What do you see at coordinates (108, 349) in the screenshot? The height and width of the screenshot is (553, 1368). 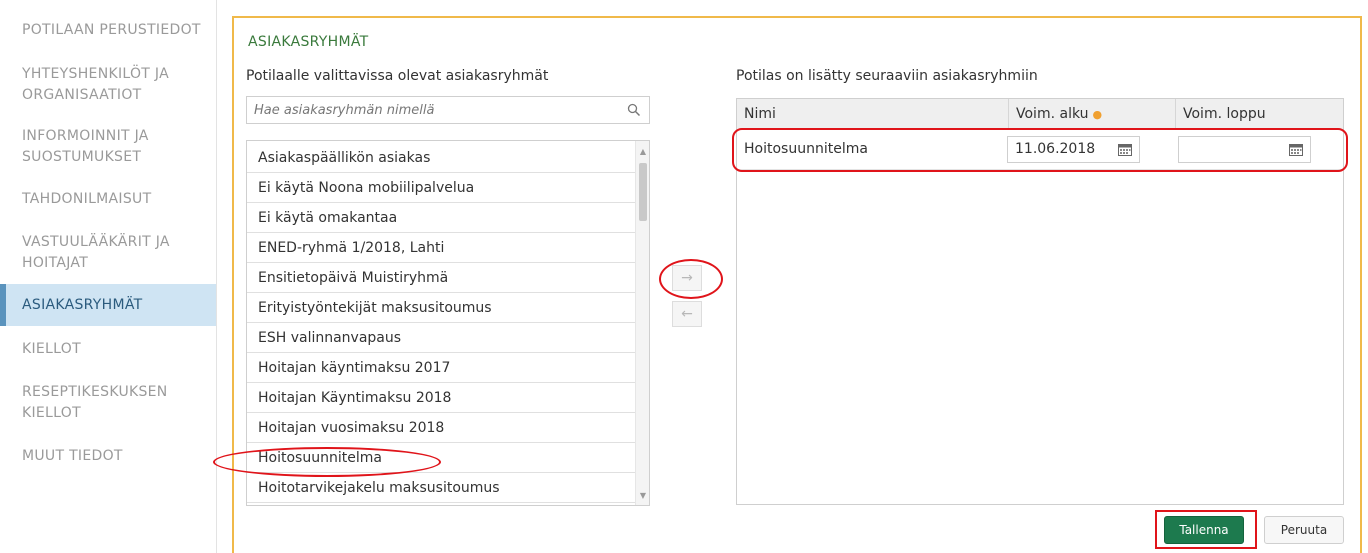 I see `sidebar-item-kiellot: KIELLOT` at bounding box center [108, 349].